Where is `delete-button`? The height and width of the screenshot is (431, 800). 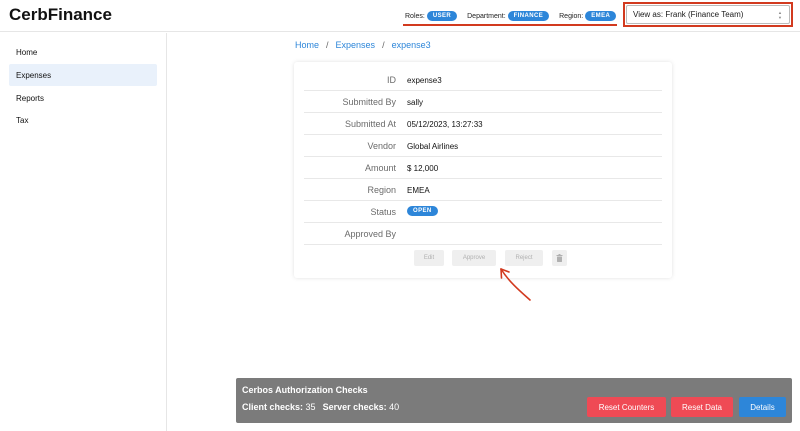 delete-button is located at coordinates (559, 258).